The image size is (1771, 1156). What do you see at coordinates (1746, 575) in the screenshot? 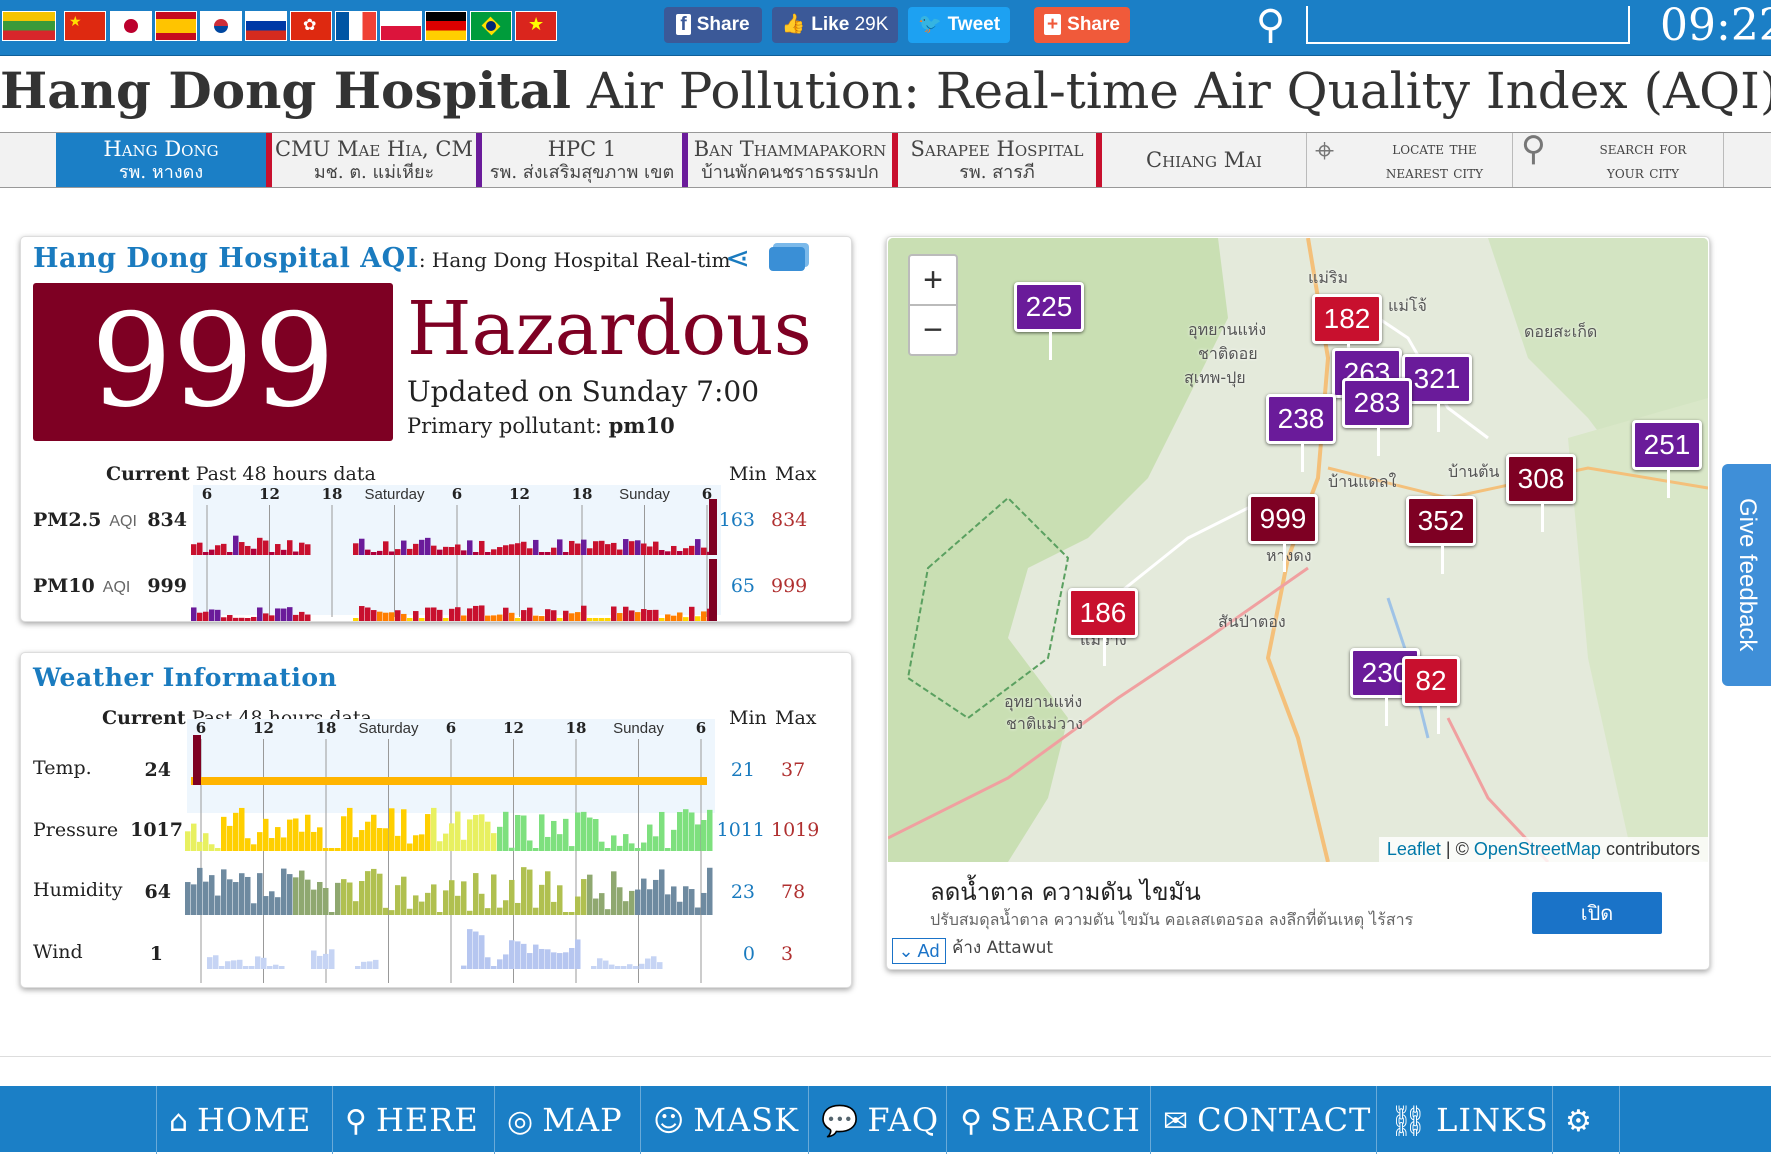
I see `give-feedback-button: Give feedback` at bounding box center [1746, 575].